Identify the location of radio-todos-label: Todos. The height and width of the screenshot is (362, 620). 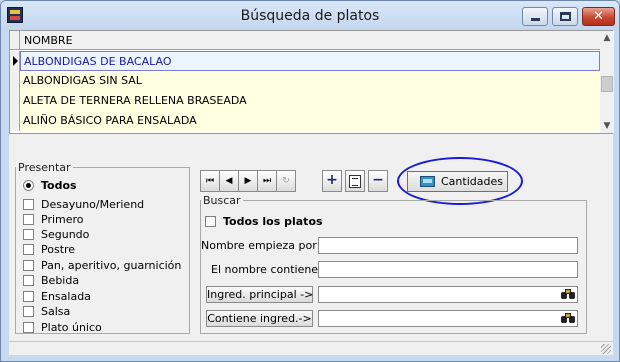
(59, 185).